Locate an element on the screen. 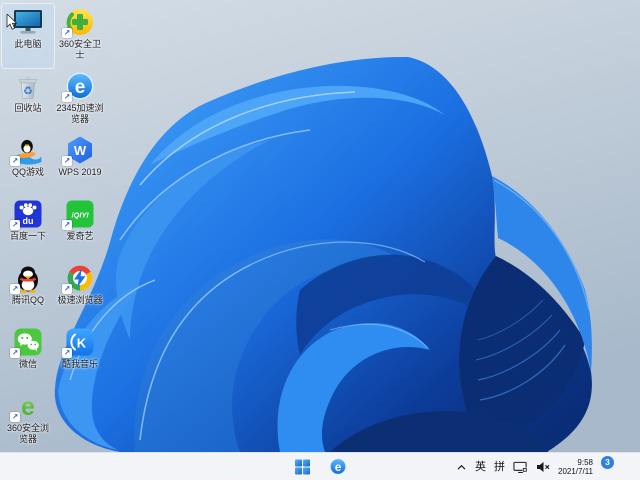  desktop-icon-qq-games: ↗ QQ游戏 is located at coordinates (28, 164).